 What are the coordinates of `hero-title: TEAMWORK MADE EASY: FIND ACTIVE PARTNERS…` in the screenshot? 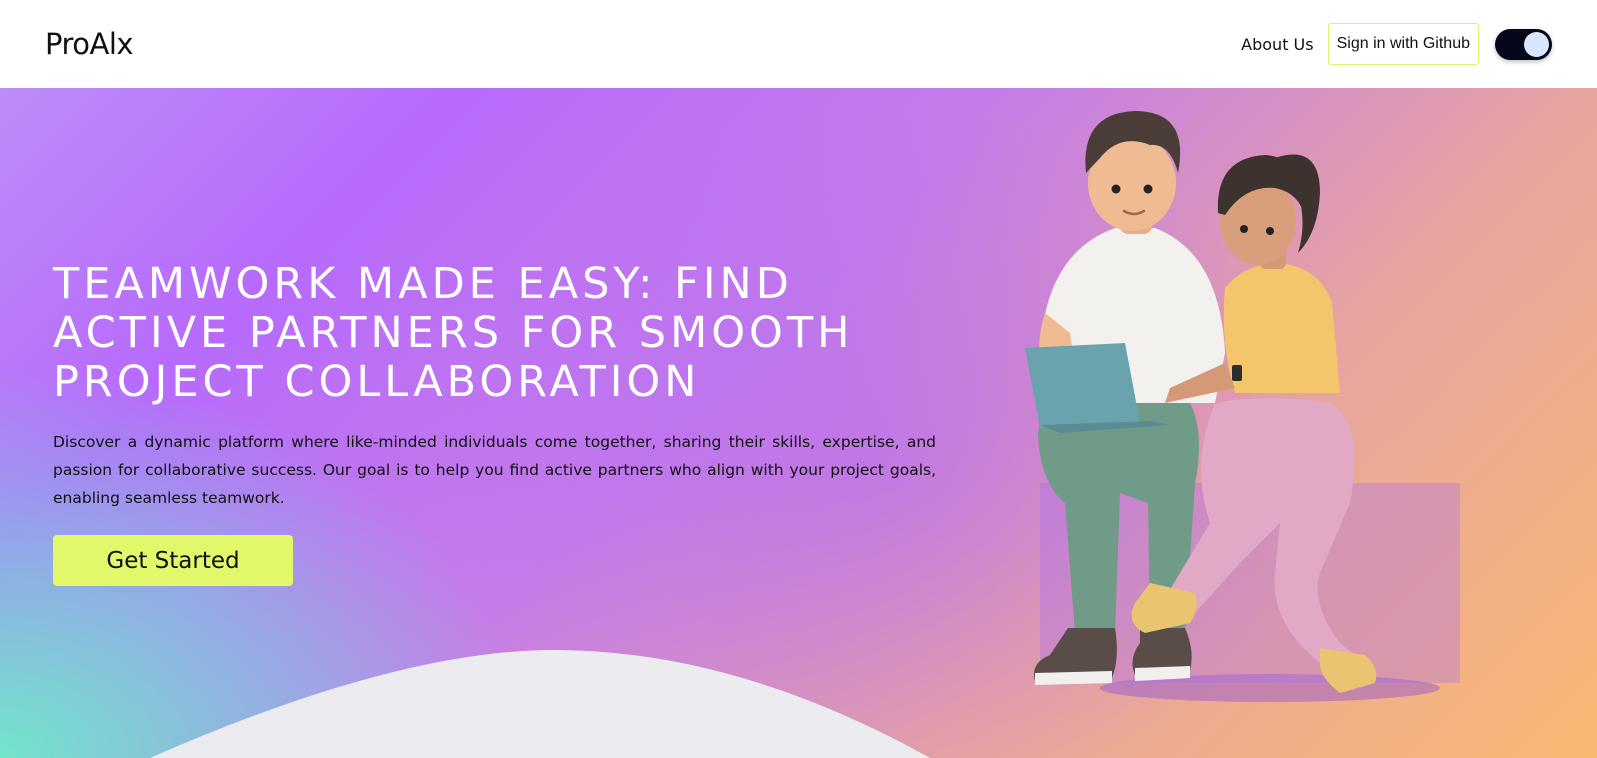 It's located at (453, 333).